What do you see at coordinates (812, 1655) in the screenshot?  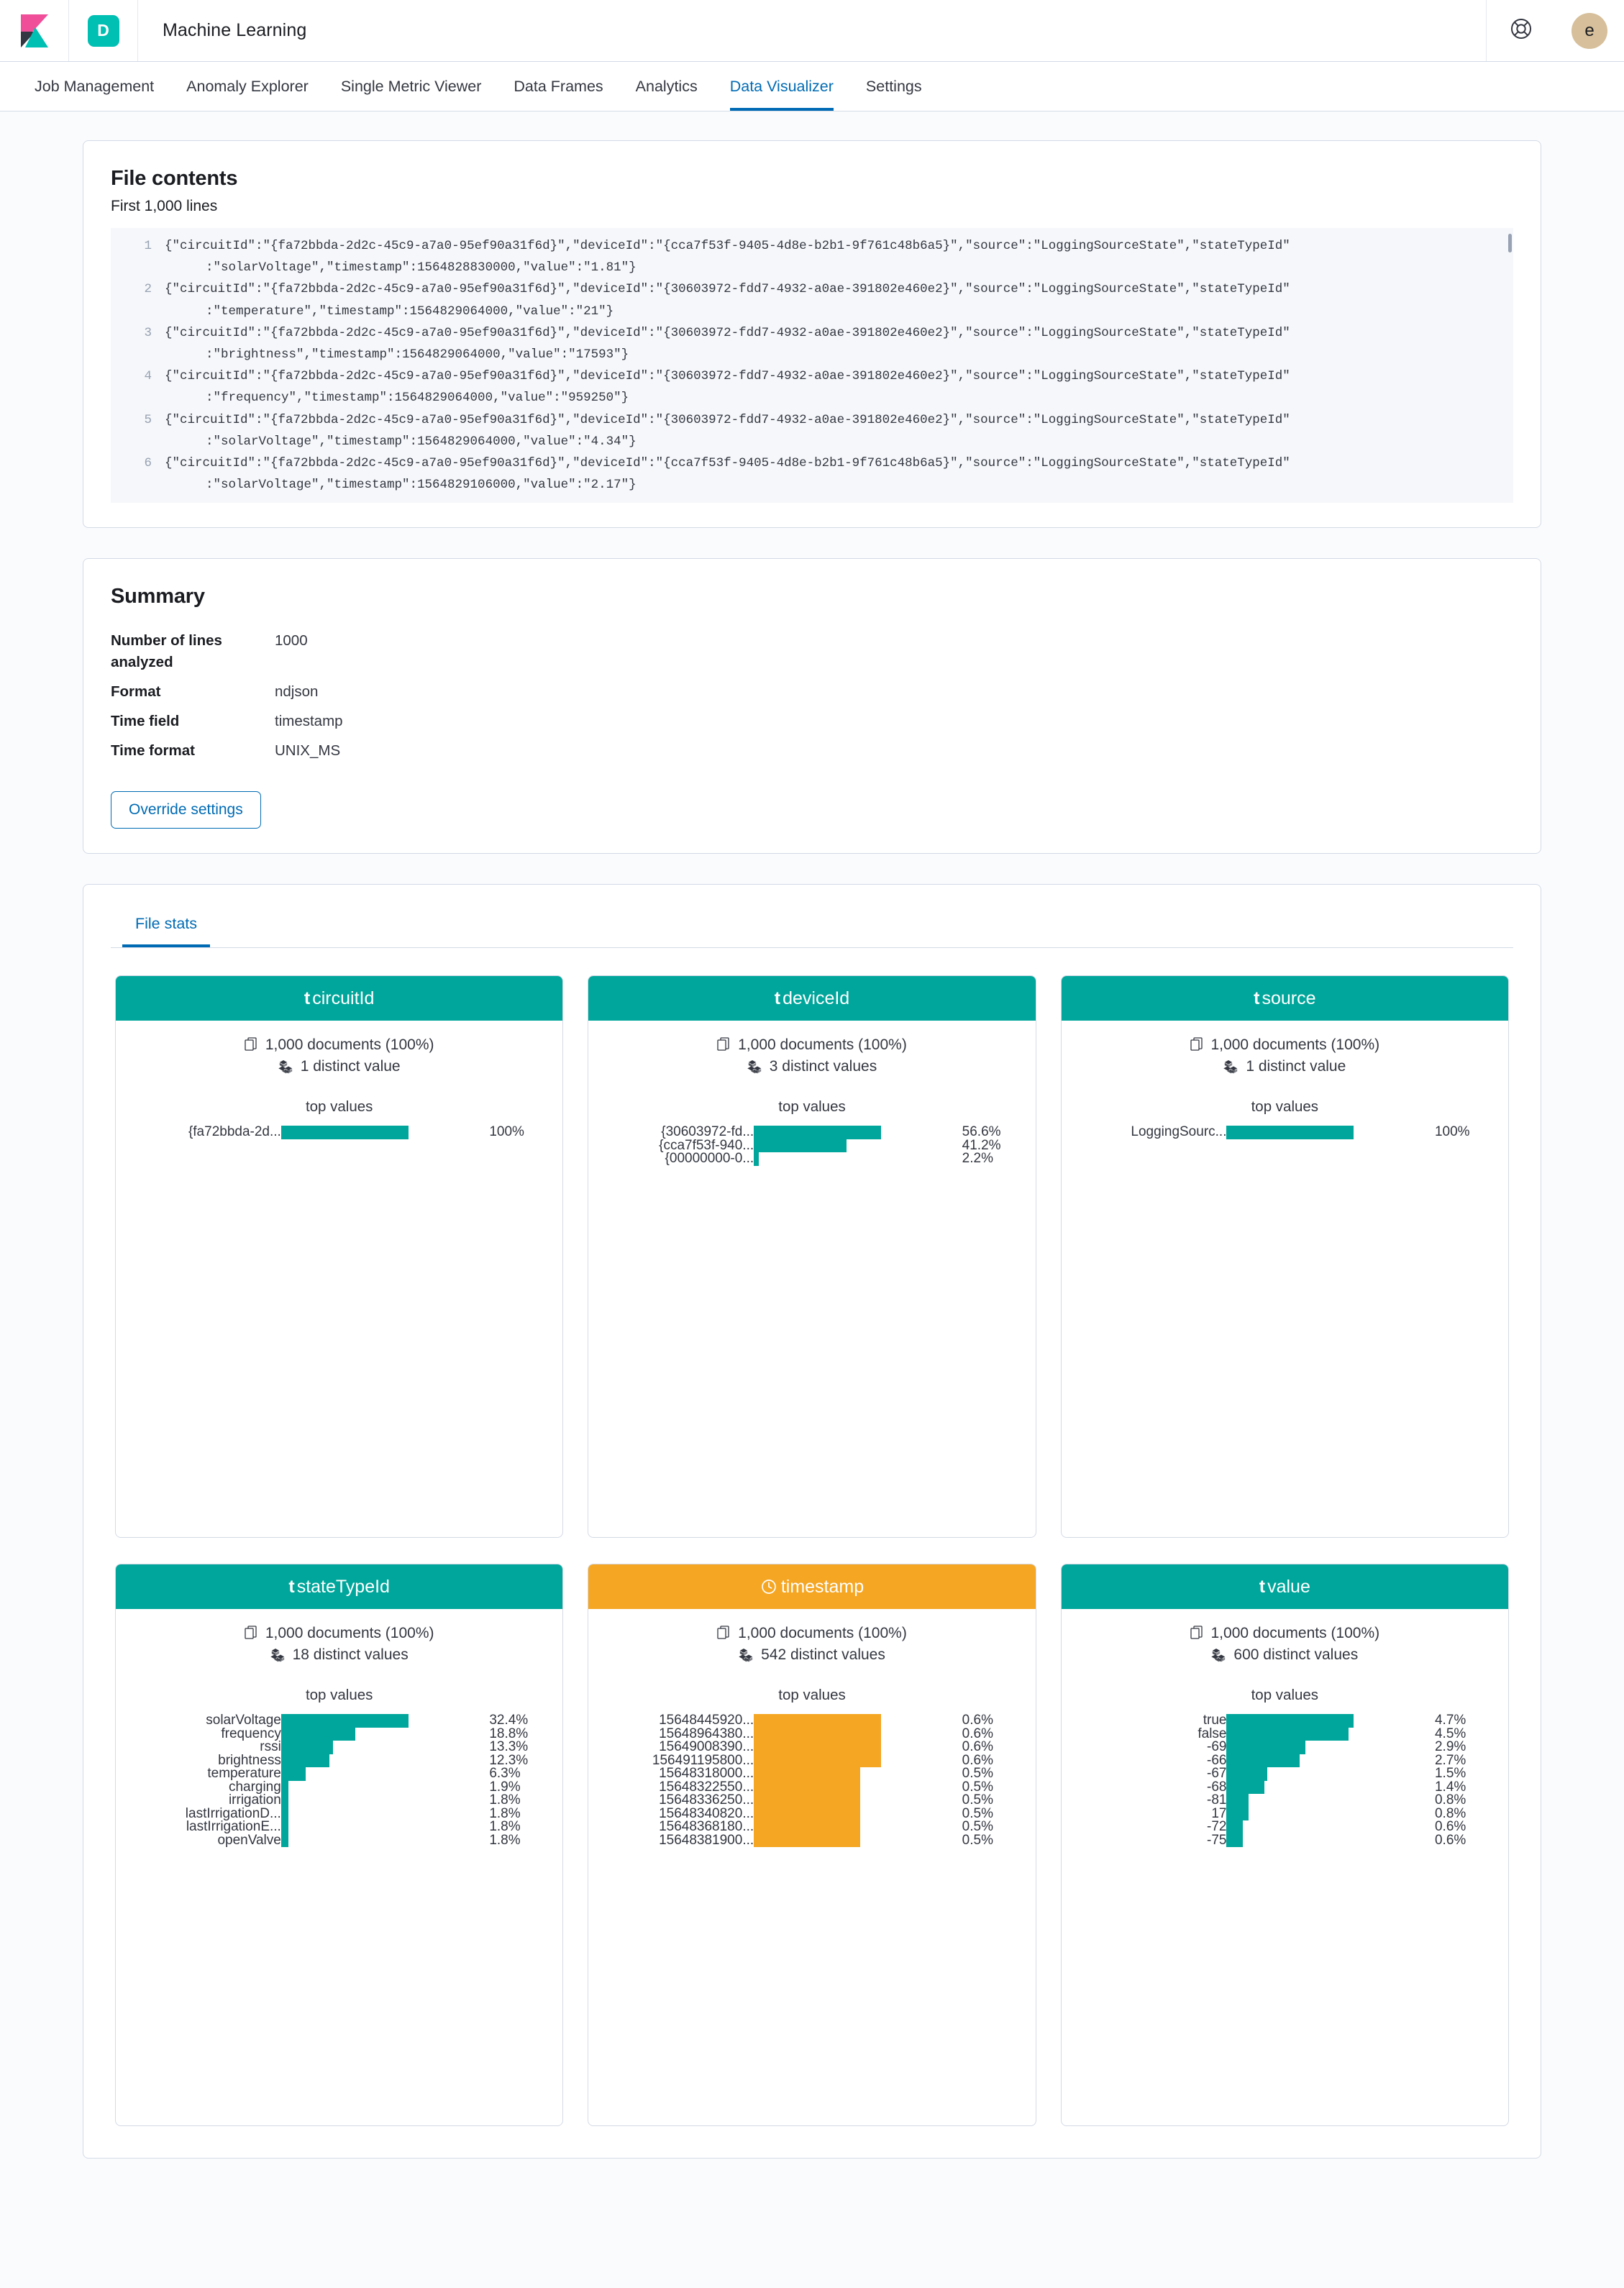 I see `distinct-count-line: 542 distinct values` at bounding box center [812, 1655].